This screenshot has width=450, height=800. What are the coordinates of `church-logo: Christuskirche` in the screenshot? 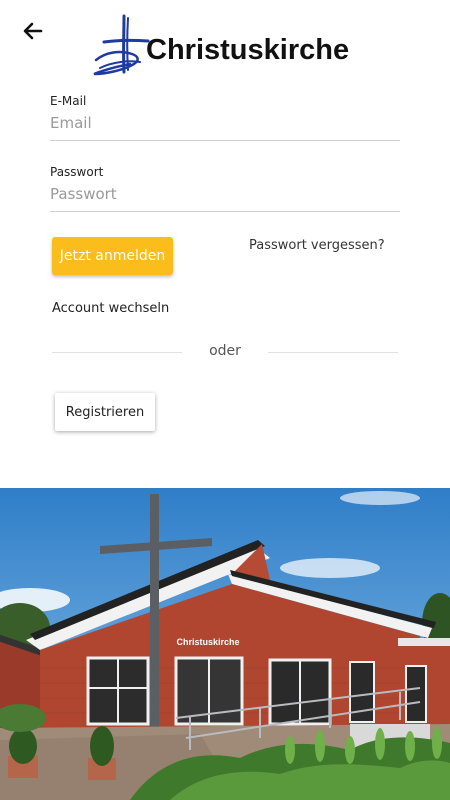 It's located at (230, 47).